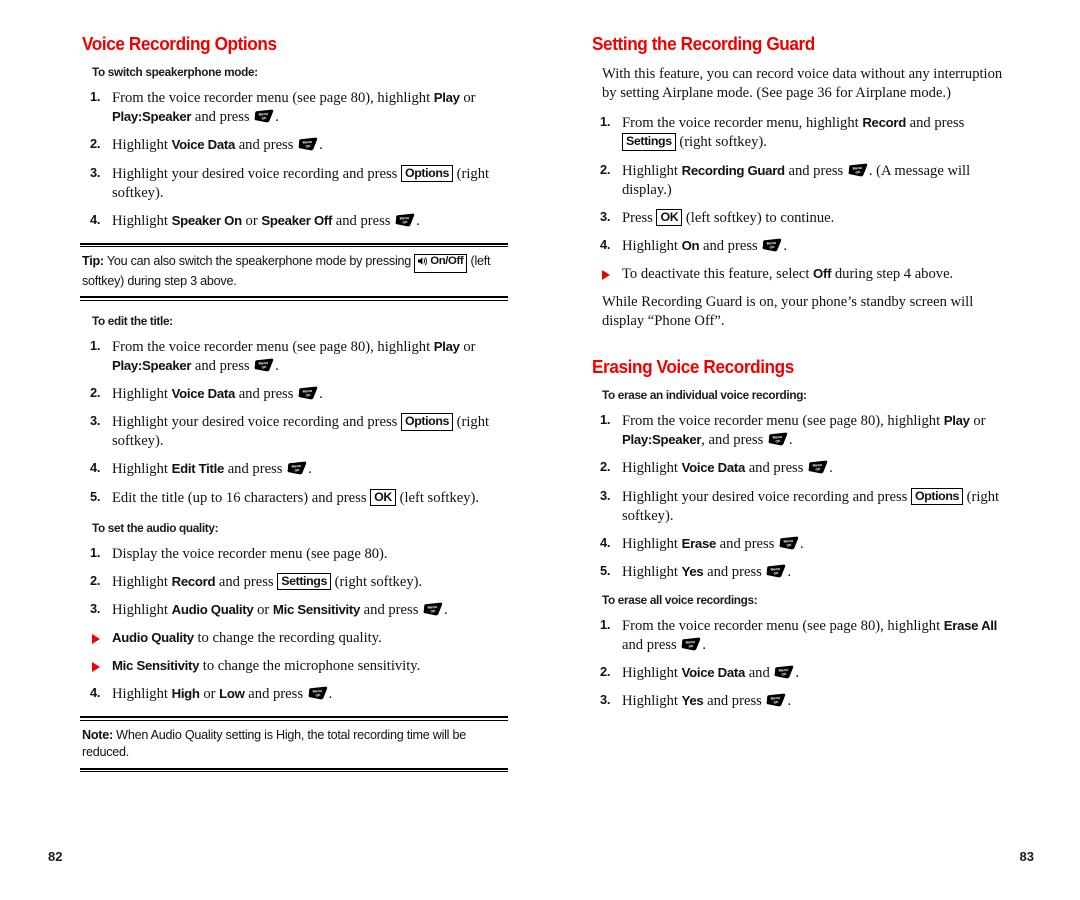  What do you see at coordinates (437, 497) in the screenshot?
I see `step-text: (left softkey).` at bounding box center [437, 497].